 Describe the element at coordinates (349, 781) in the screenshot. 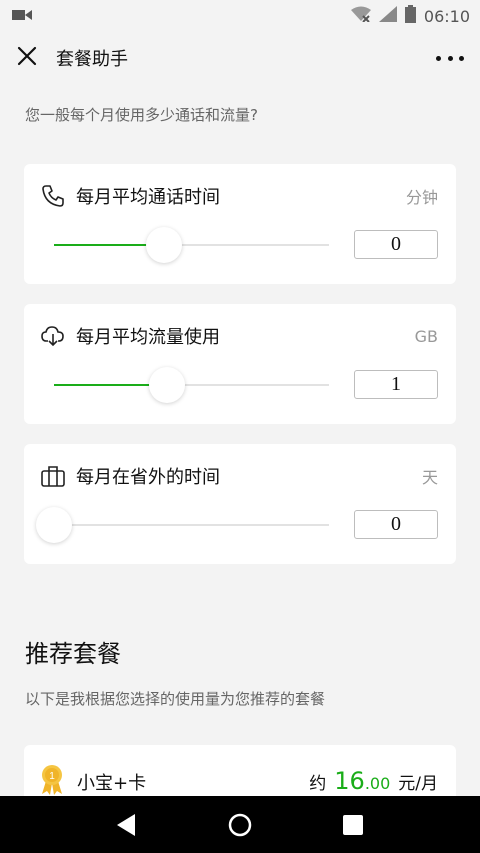

I see `price-integer: 16` at that location.